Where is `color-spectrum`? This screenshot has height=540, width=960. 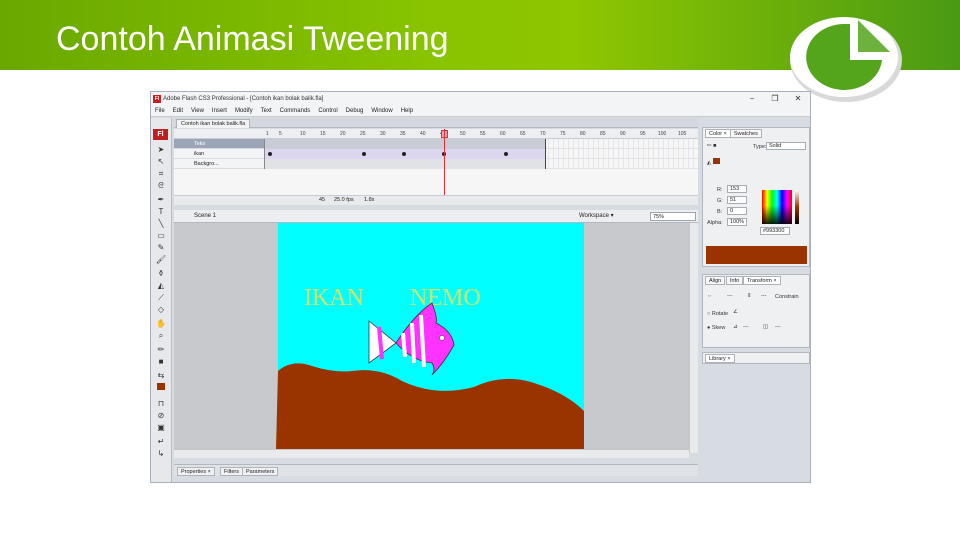 color-spectrum is located at coordinates (777, 207).